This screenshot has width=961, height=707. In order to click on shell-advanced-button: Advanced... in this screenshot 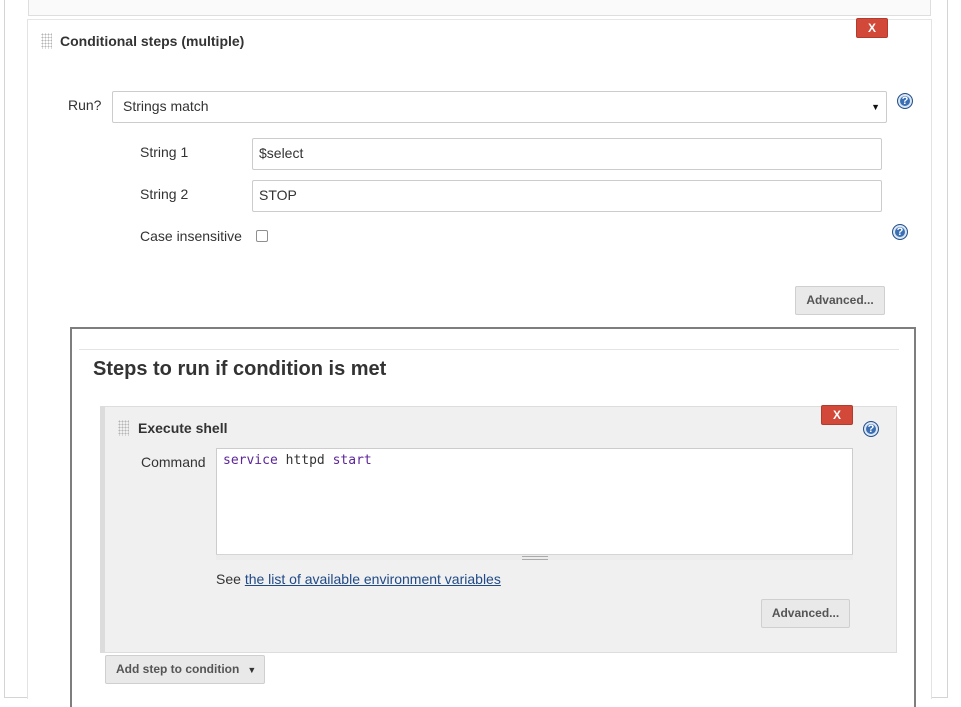, I will do `click(805, 613)`.